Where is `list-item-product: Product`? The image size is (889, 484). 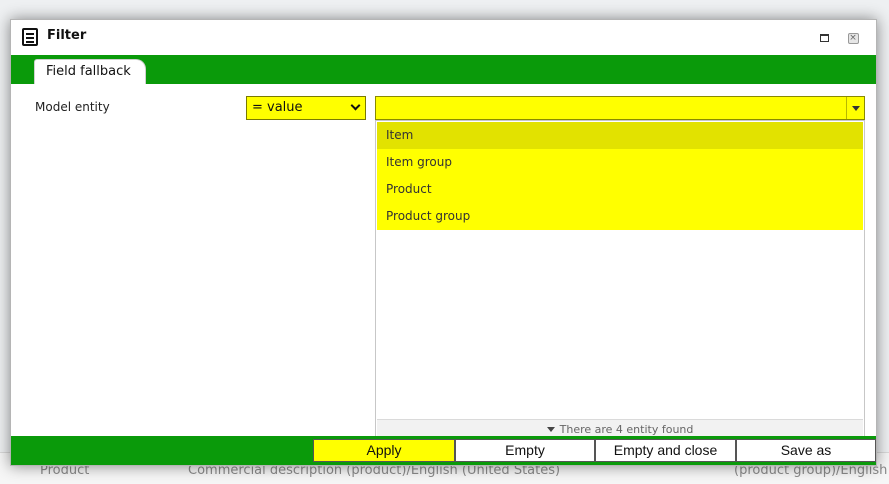
list-item-product: Product is located at coordinates (620, 189).